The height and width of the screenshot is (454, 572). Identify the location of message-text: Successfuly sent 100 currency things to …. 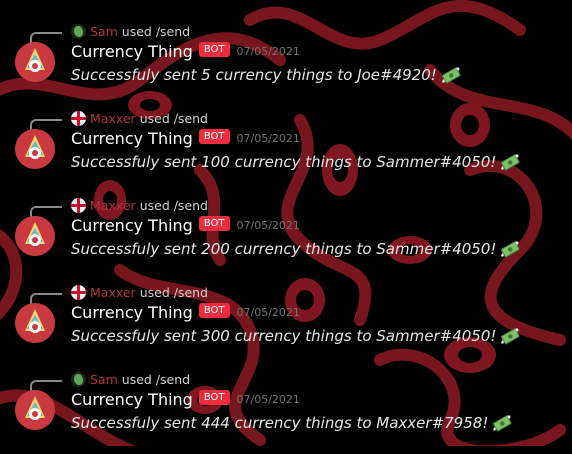
(284, 162).